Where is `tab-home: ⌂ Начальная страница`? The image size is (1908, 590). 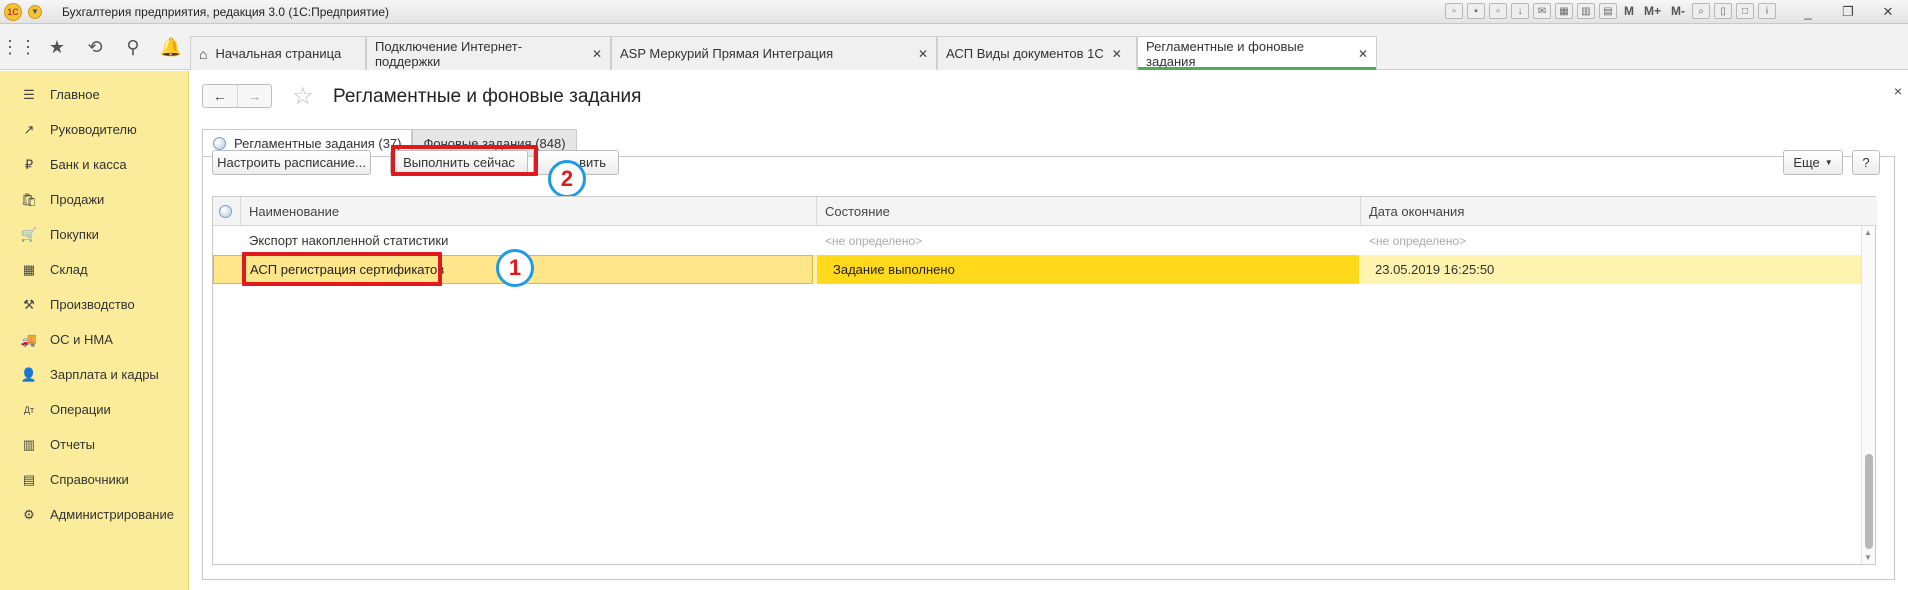
tab-home: ⌂ Начальная страница is located at coordinates (278, 53).